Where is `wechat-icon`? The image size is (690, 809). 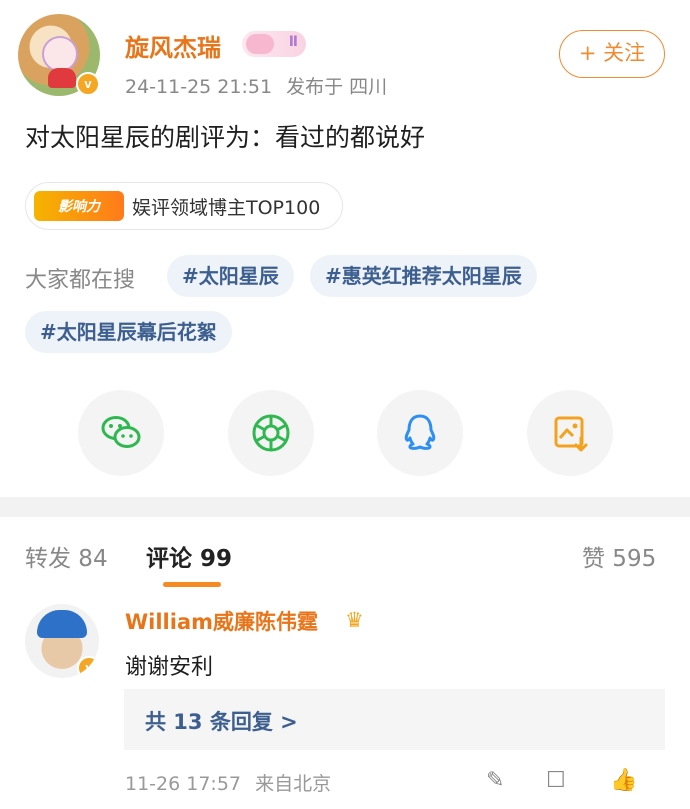
wechat-icon is located at coordinates (121, 432).